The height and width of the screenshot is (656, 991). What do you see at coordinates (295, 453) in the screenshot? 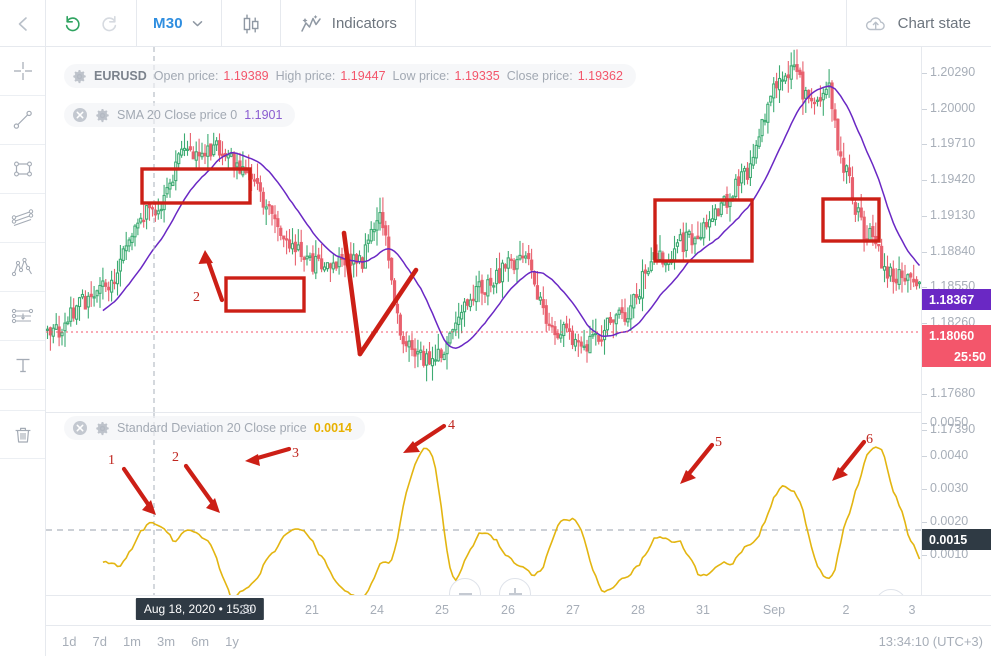
I see `annotation-number-3: 3` at bounding box center [295, 453].